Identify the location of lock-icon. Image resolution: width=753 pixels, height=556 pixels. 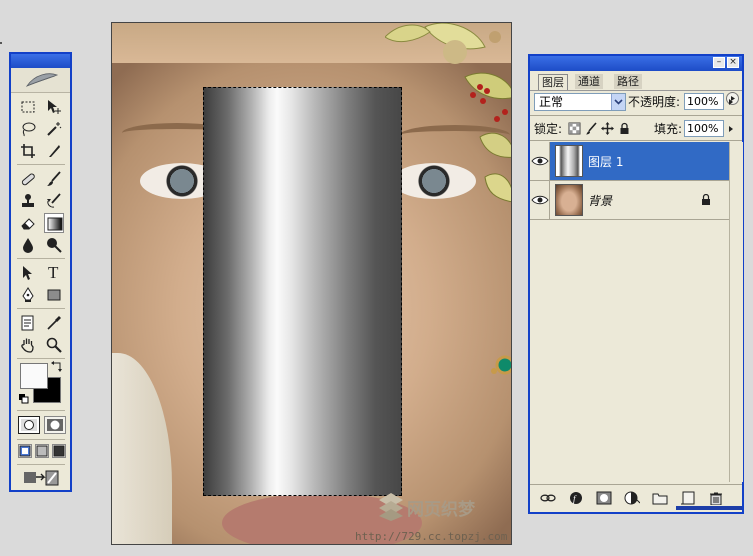
(706, 199).